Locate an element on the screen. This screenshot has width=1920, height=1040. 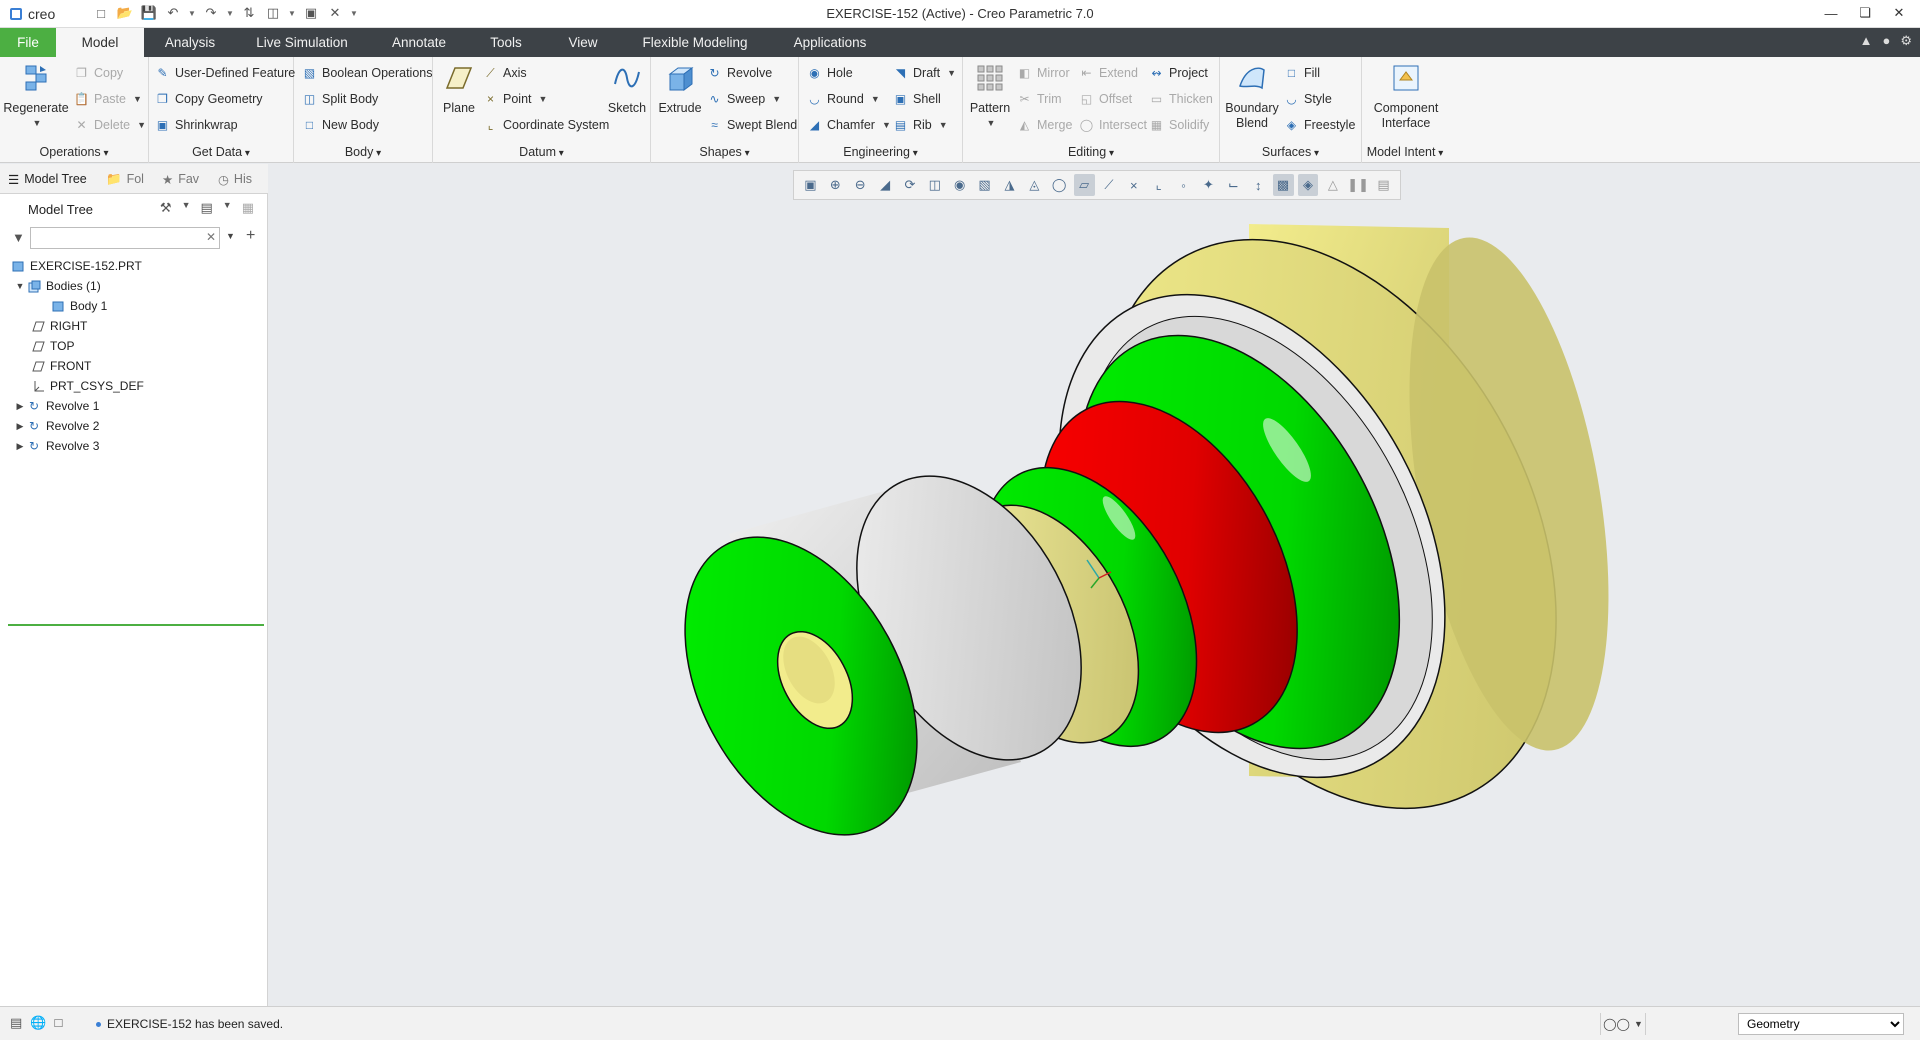
undo-dropdown-icon: ▼ is located at coordinates (192, 13).